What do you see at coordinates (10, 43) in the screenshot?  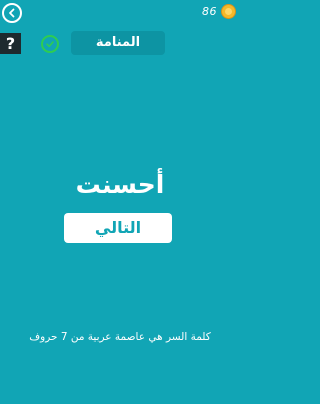 I see `help-button: ?` at bounding box center [10, 43].